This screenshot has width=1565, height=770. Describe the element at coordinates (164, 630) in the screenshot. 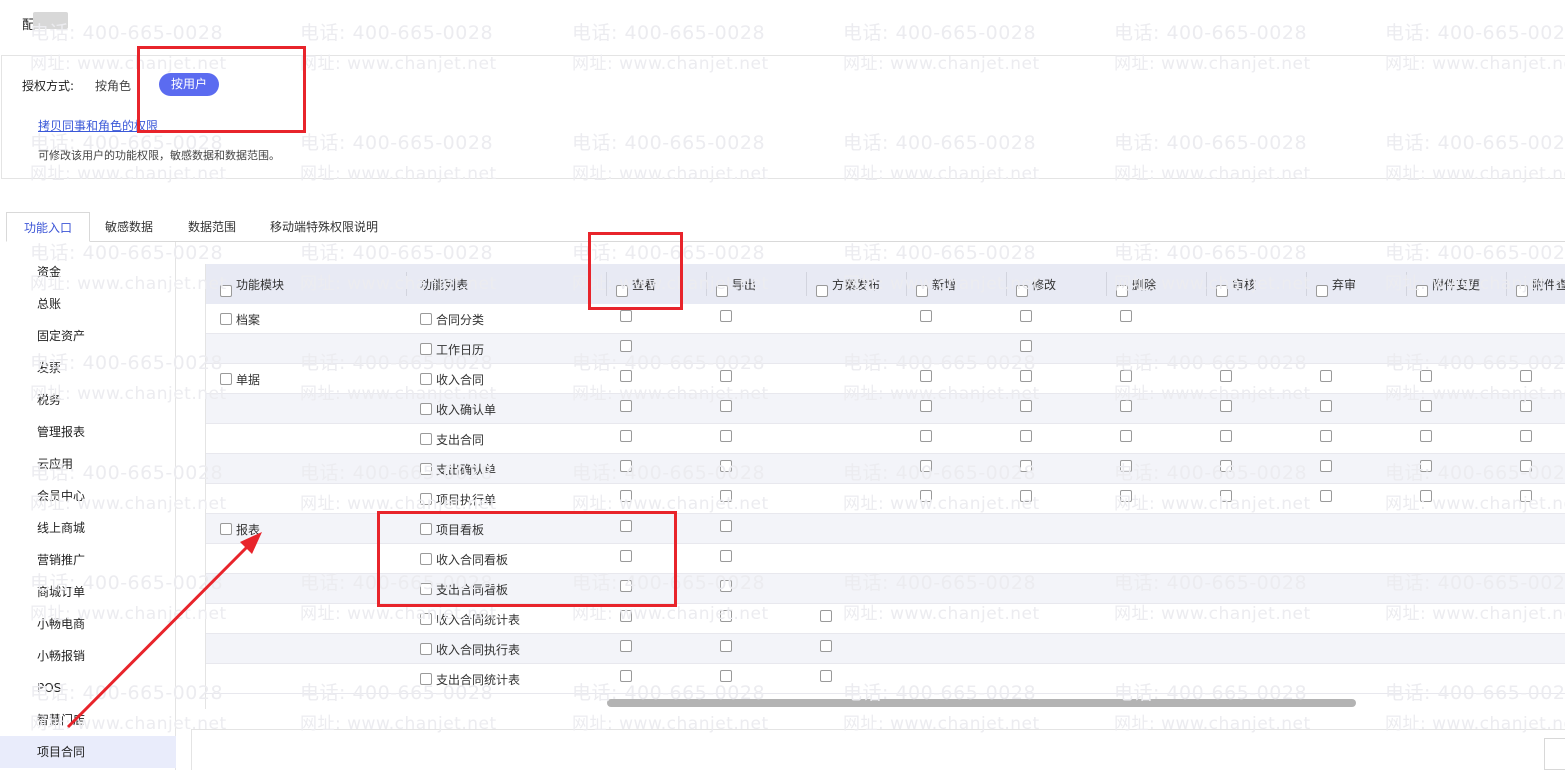

I see `annotation-arrow` at that location.